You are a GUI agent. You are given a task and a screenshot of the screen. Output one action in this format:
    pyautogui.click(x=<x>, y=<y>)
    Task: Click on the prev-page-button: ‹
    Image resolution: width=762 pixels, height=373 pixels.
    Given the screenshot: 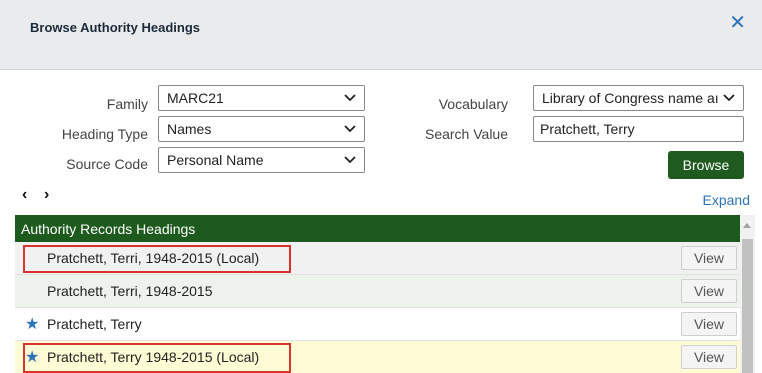 What is the action you would take?
    pyautogui.click(x=24, y=195)
    